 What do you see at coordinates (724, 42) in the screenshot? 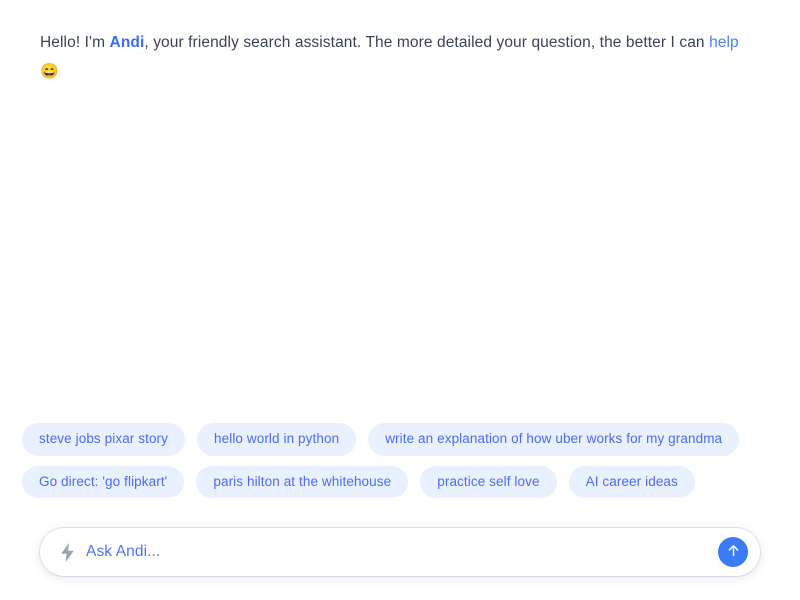
I see `help-link: help` at bounding box center [724, 42].